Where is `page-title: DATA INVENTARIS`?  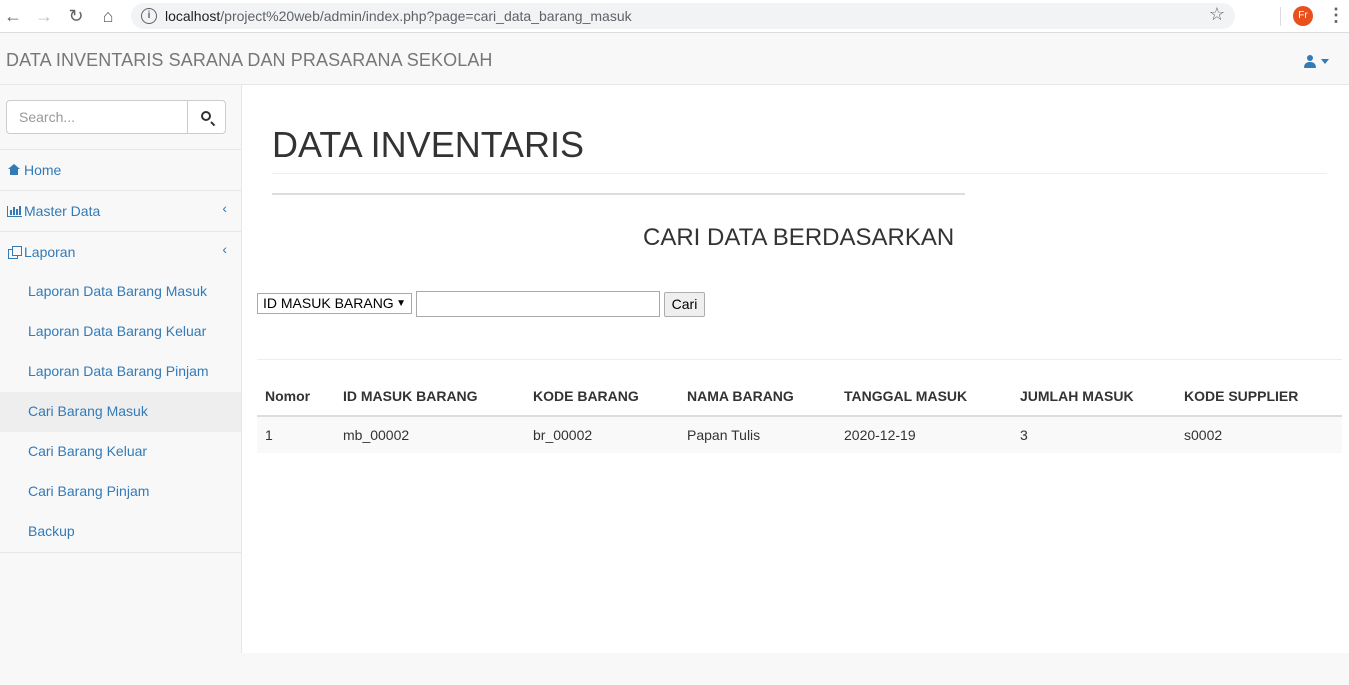
page-title: DATA INVENTARIS is located at coordinates (428, 144).